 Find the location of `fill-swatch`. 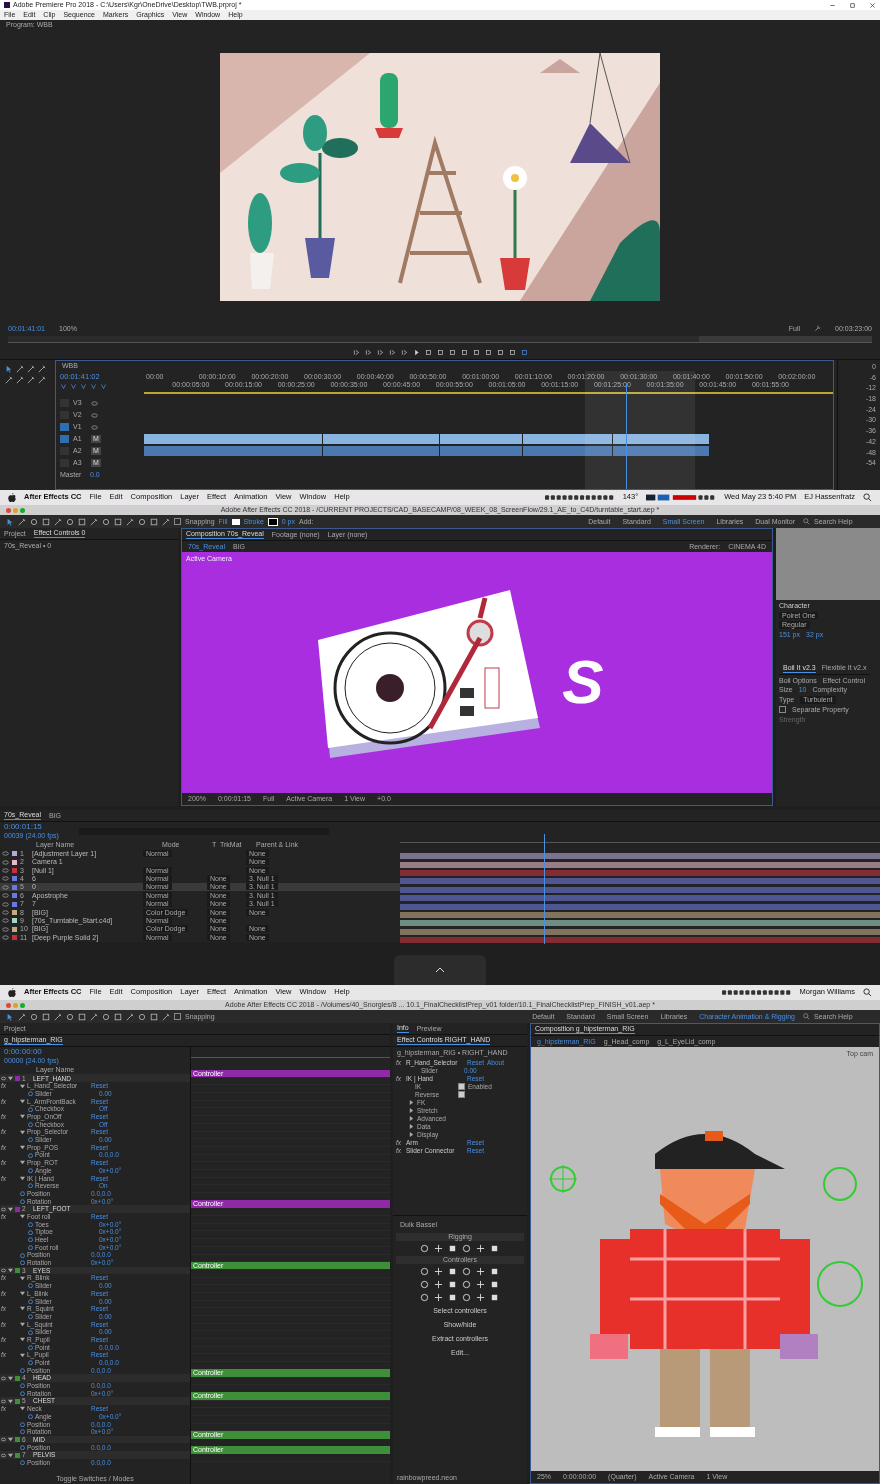

fill-swatch is located at coordinates (235, 521).